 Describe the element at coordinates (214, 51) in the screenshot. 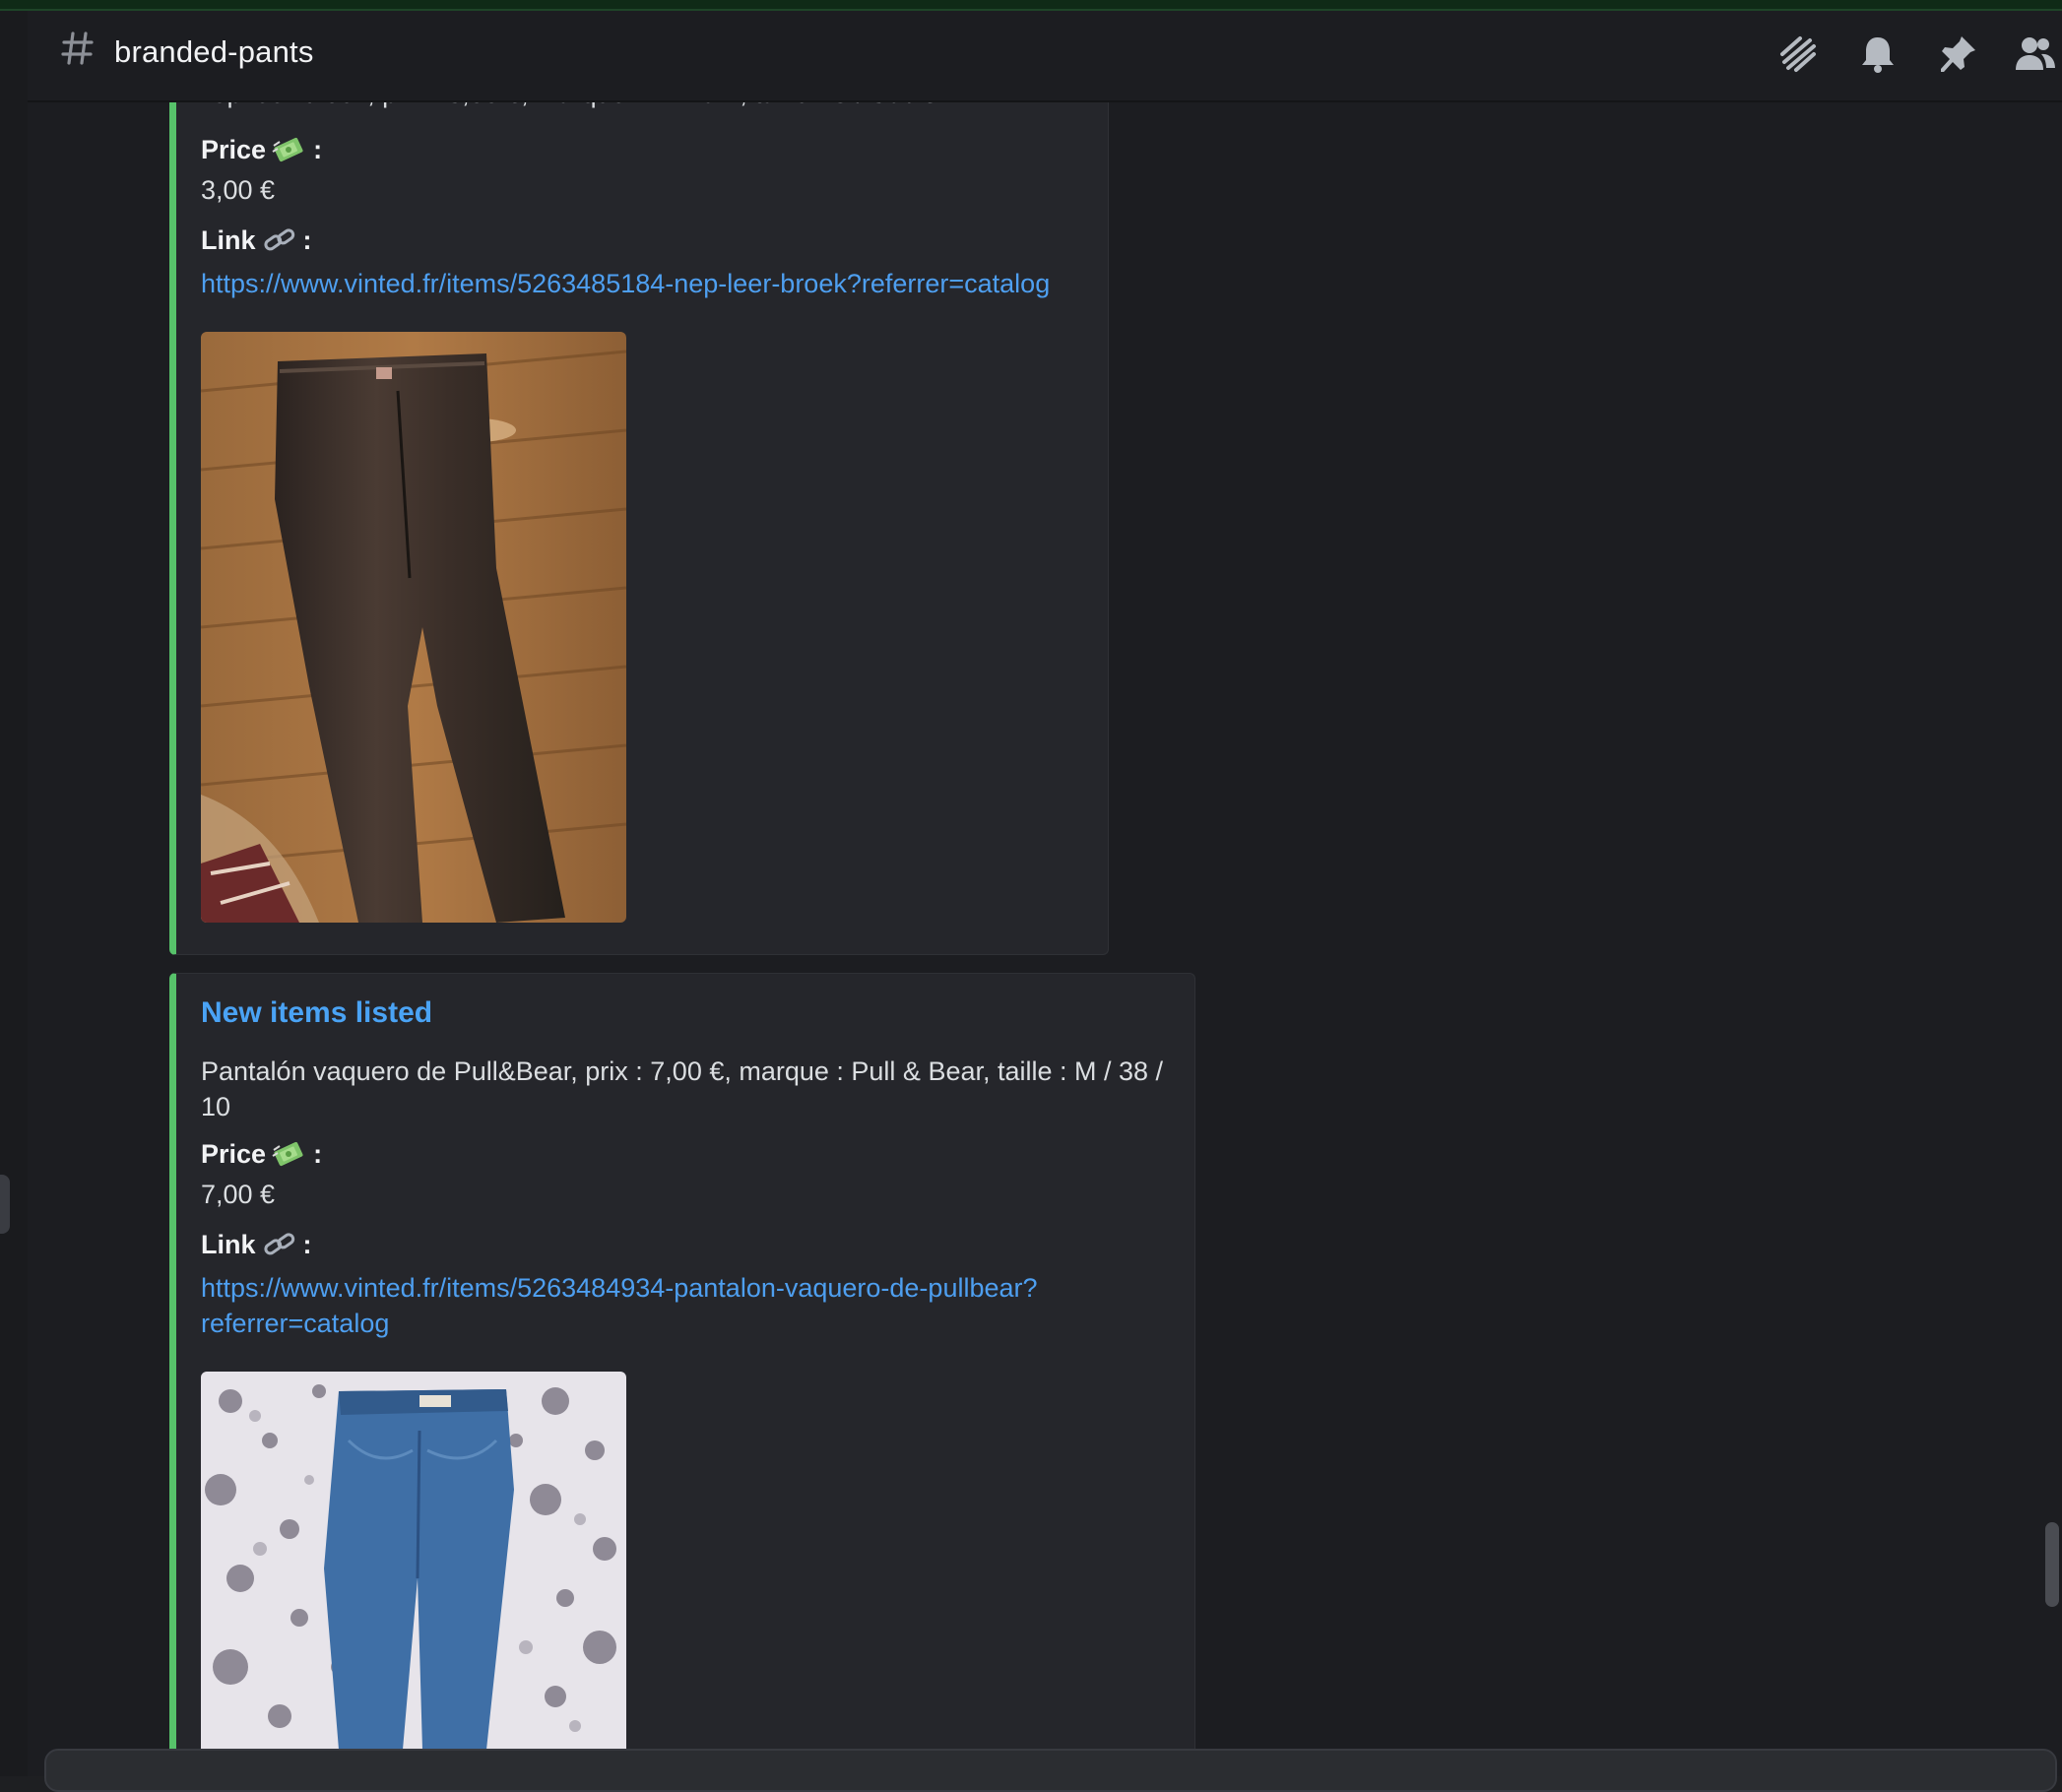

I see `channel-name: branded-pants` at that location.